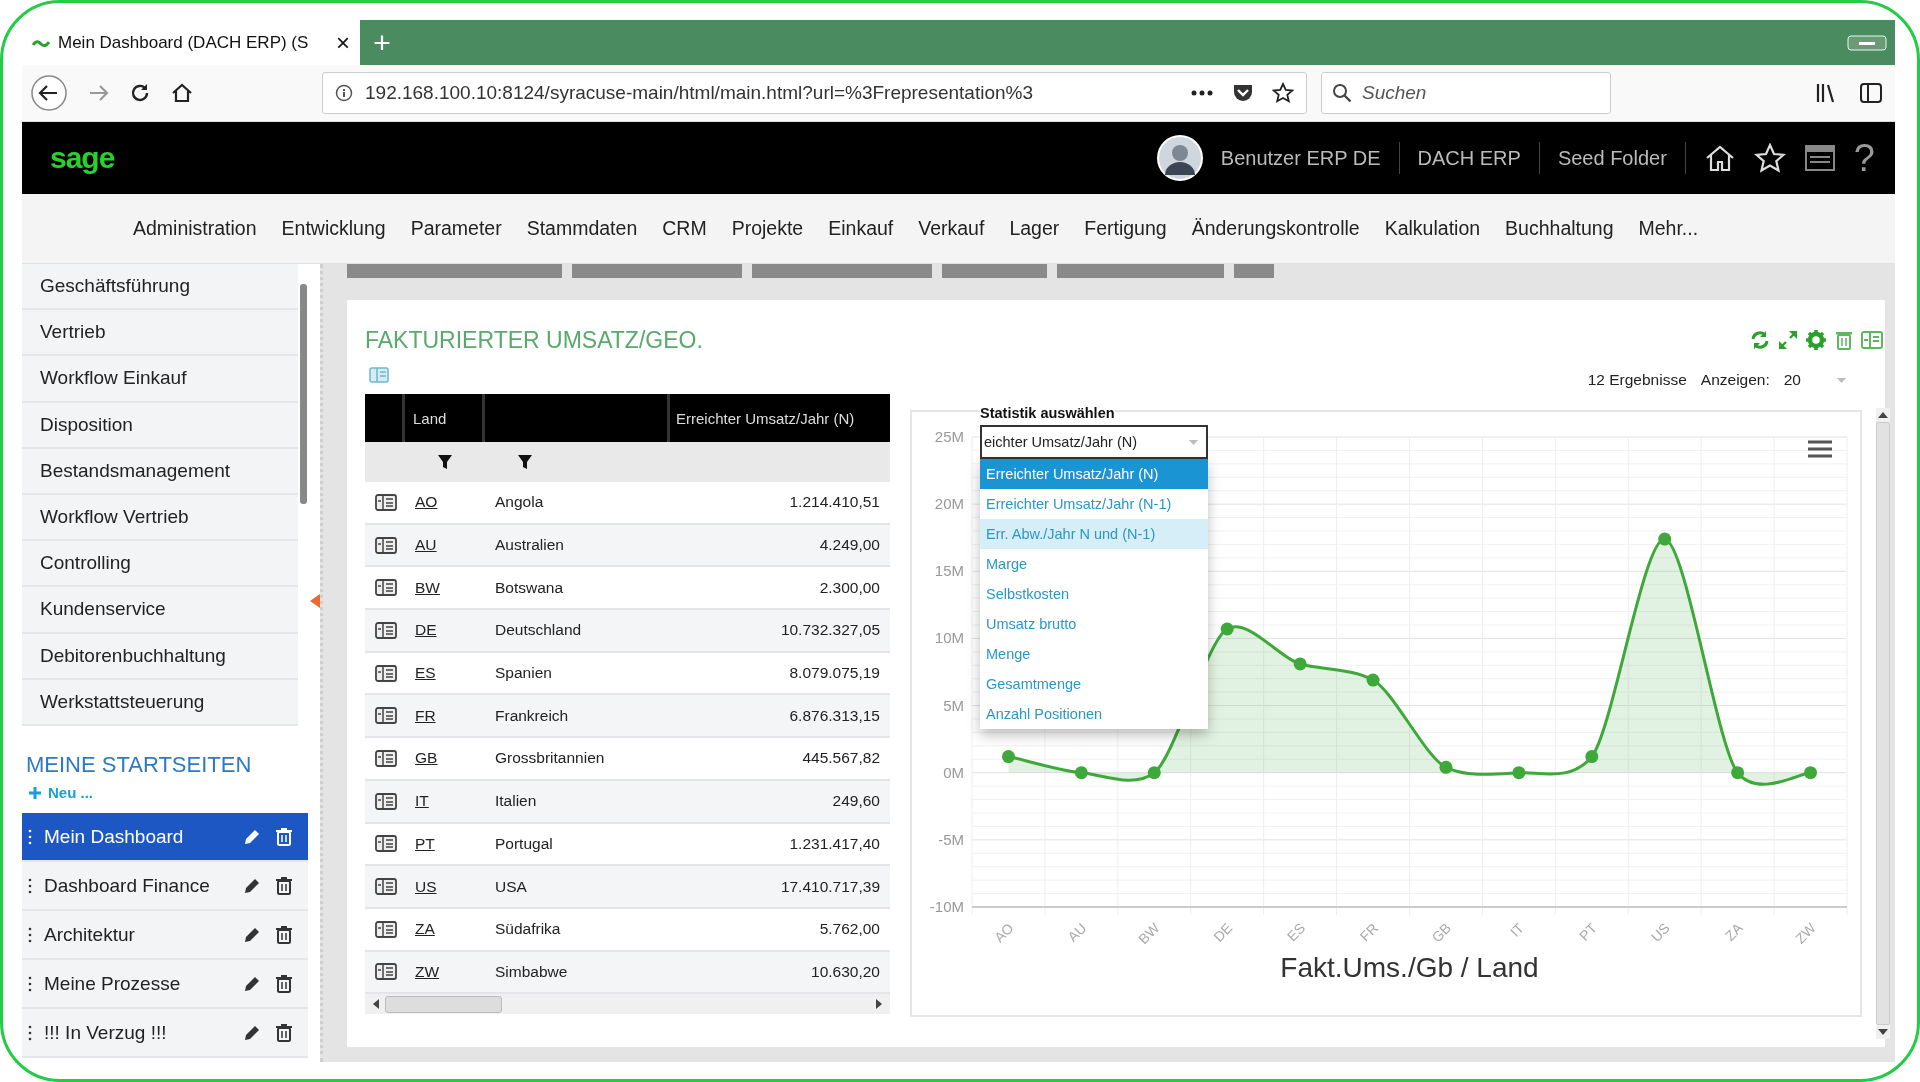 The height and width of the screenshot is (1082, 1920). Describe the element at coordinates (160, 287) in the screenshot. I see `sidebar-item: Geschäftsführung` at that location.